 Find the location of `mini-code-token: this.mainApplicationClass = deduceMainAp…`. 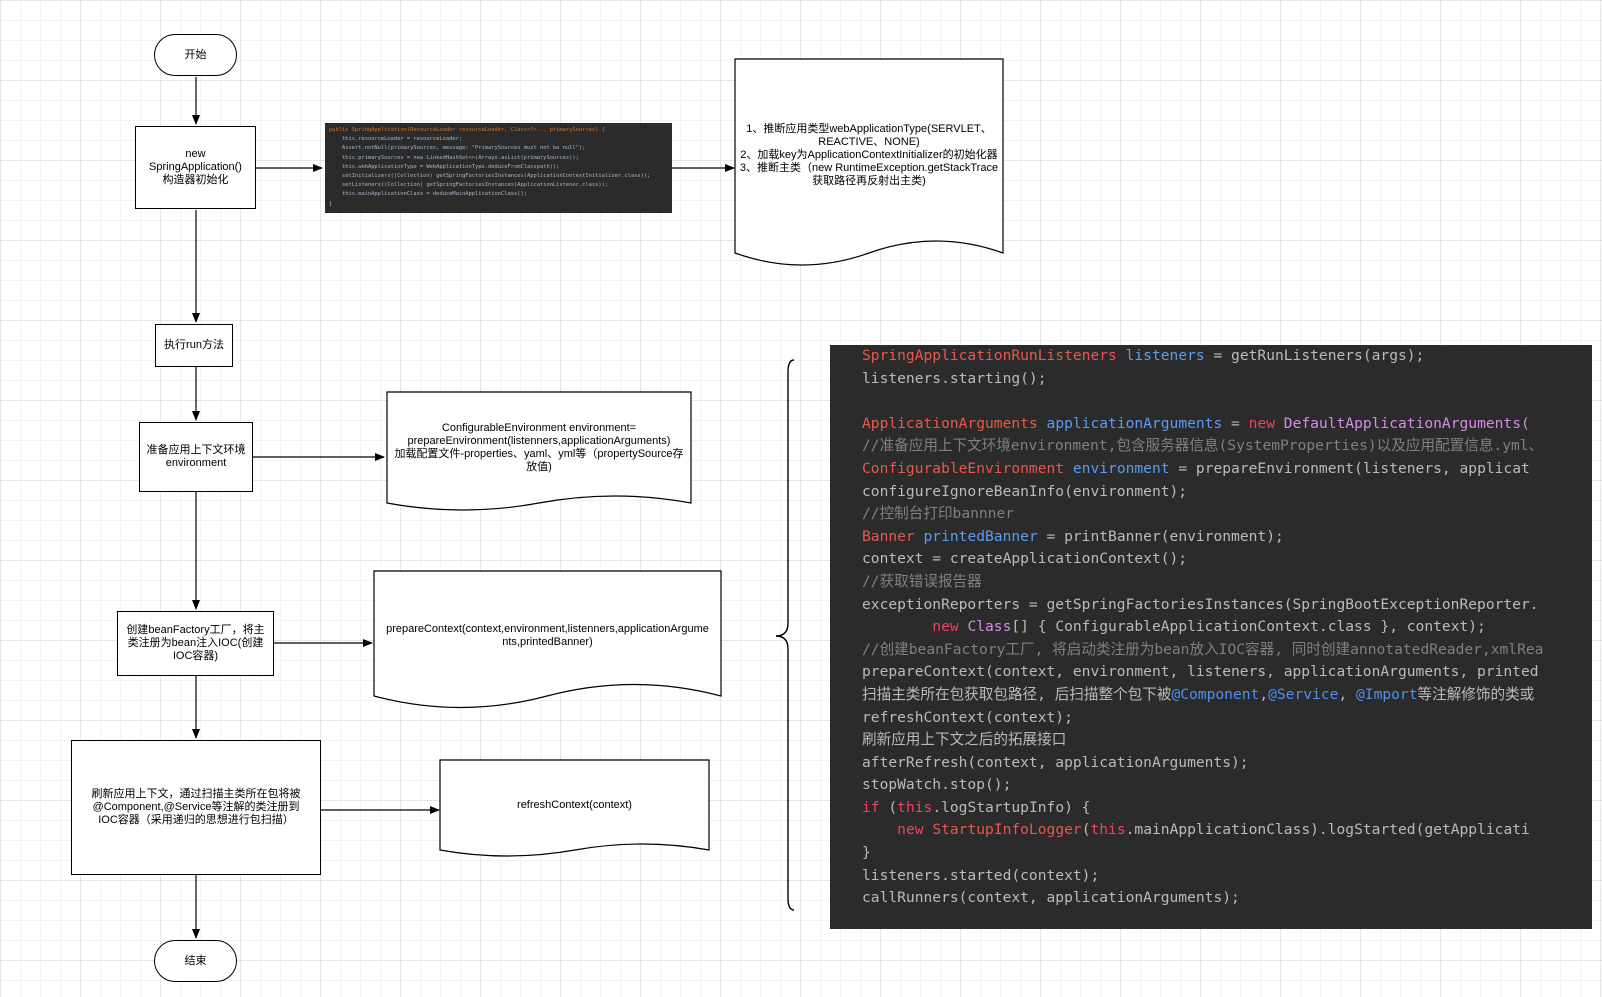

mini-code-token: this.mainApplicationClass = deduceMainAp… is located at coordinates (428, 194).